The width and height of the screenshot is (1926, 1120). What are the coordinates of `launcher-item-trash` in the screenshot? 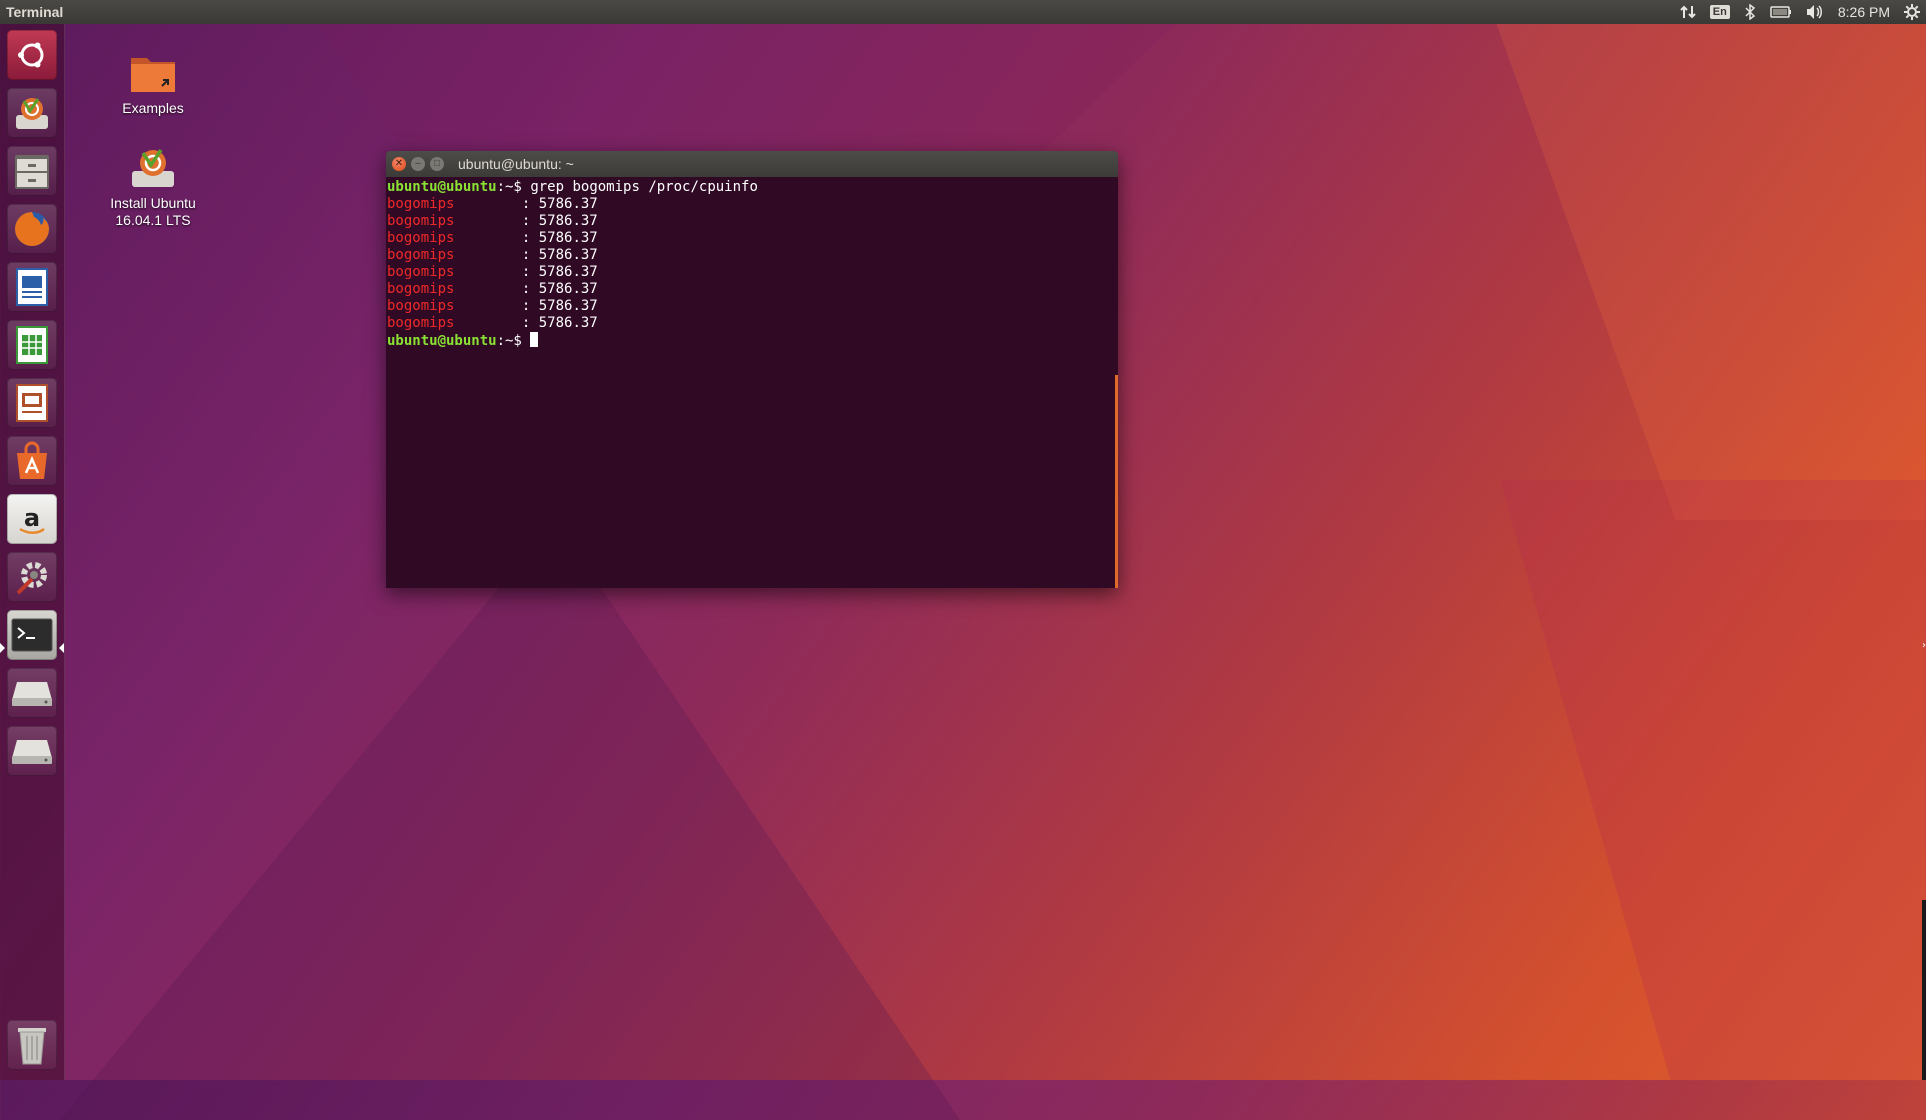 It's located at (32, 1045).